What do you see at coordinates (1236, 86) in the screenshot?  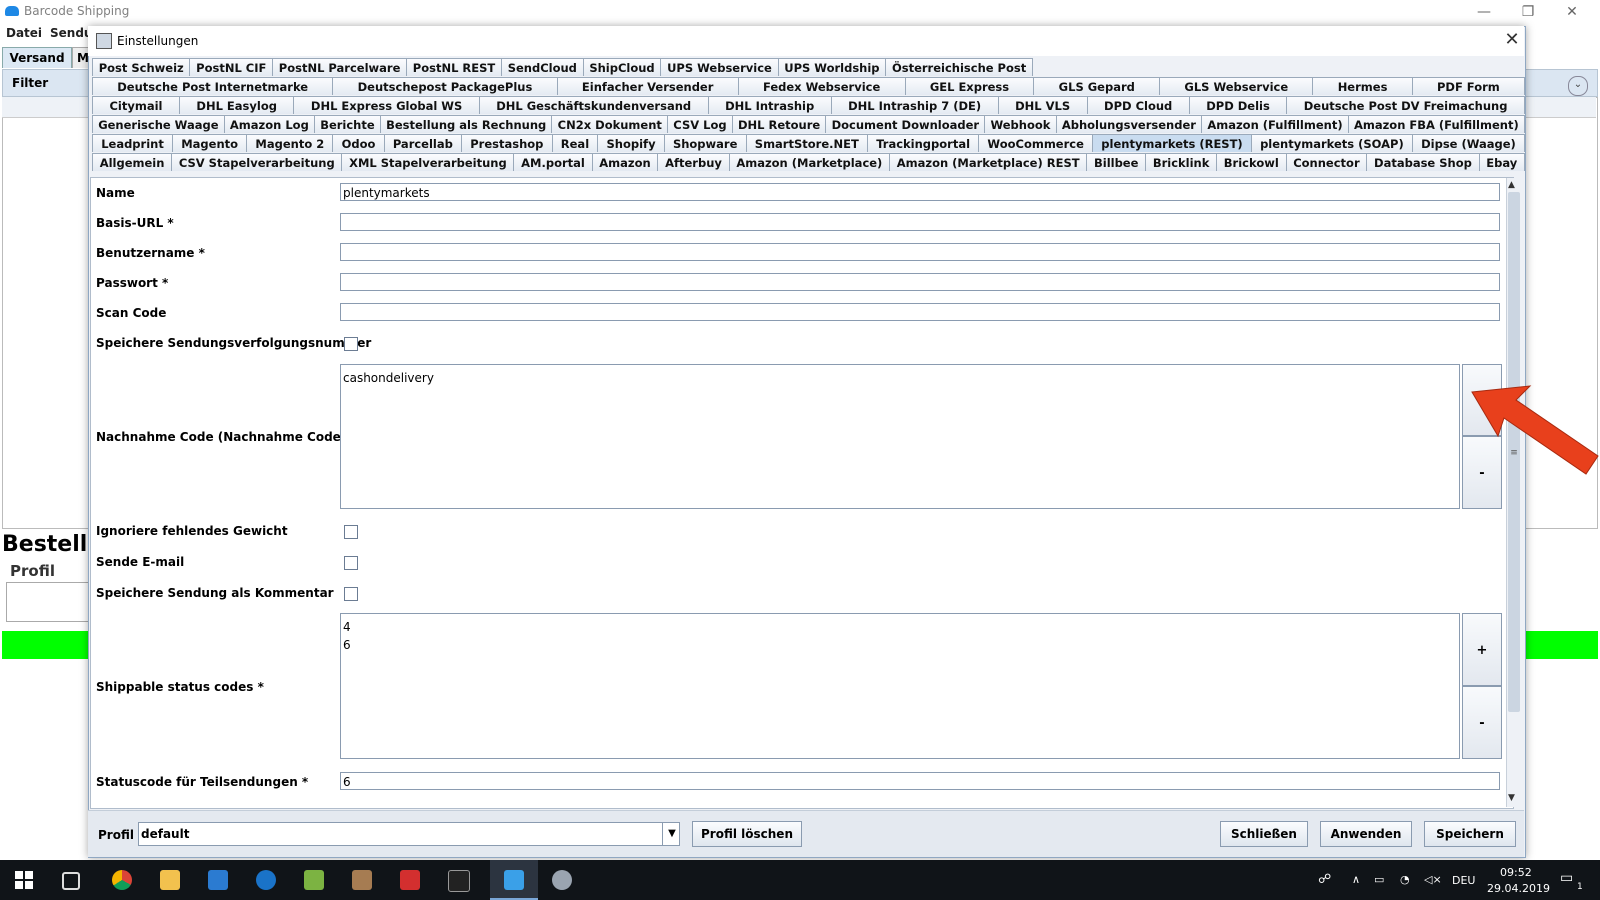 I see `settings-tab: GLS Webservice` at bounding box center [1236, 86].